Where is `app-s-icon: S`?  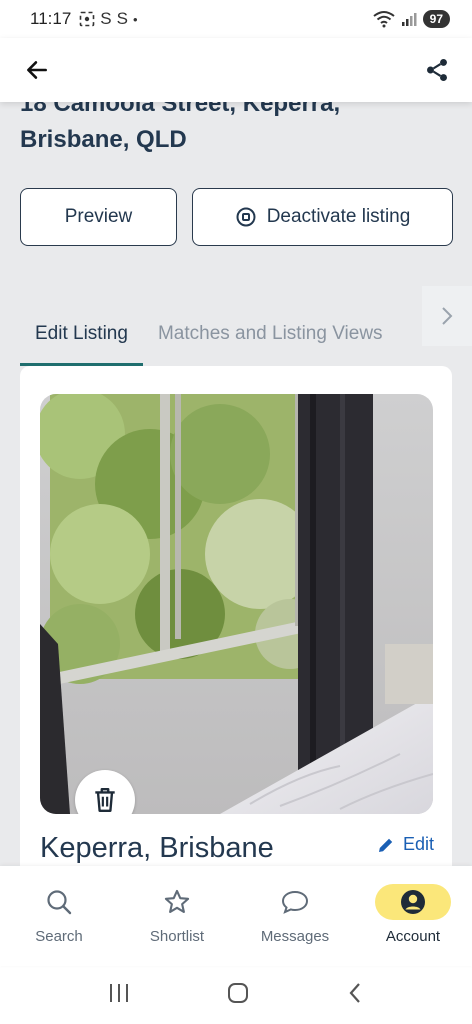
app-s-icon: S is located at coordinates (106, 18).